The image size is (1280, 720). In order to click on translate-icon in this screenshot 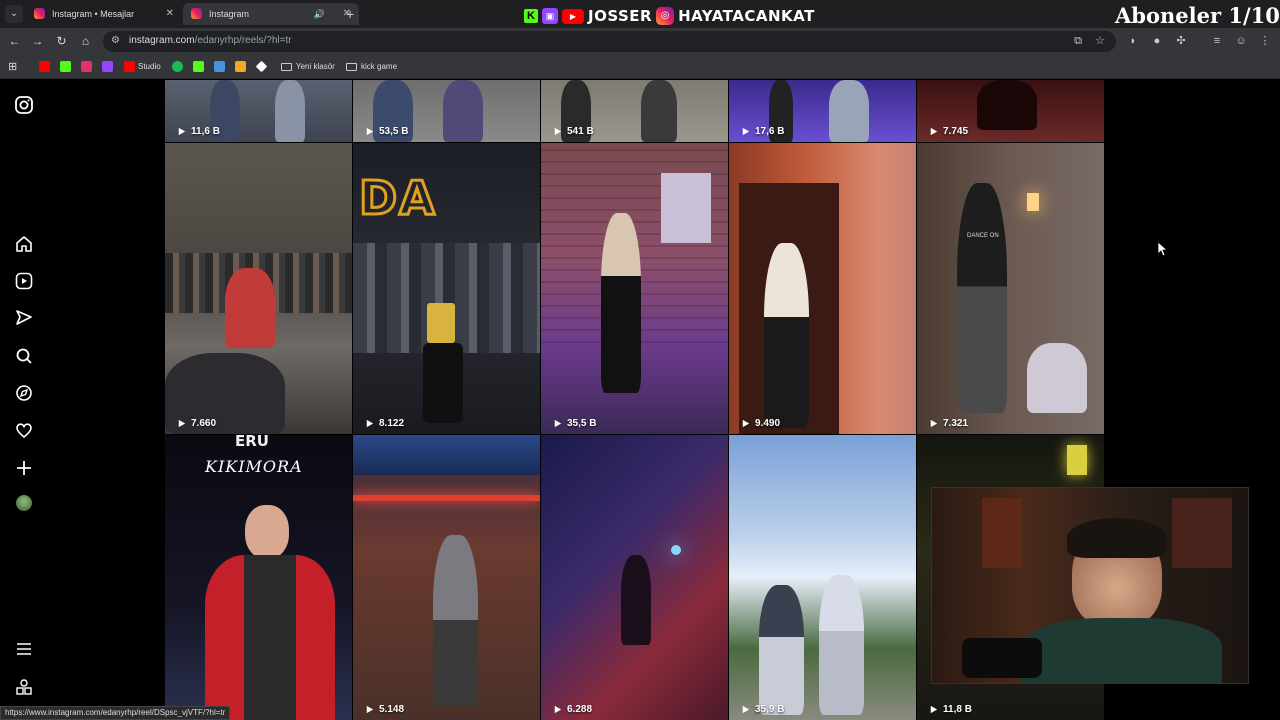, I will do `click(219, 67)`.